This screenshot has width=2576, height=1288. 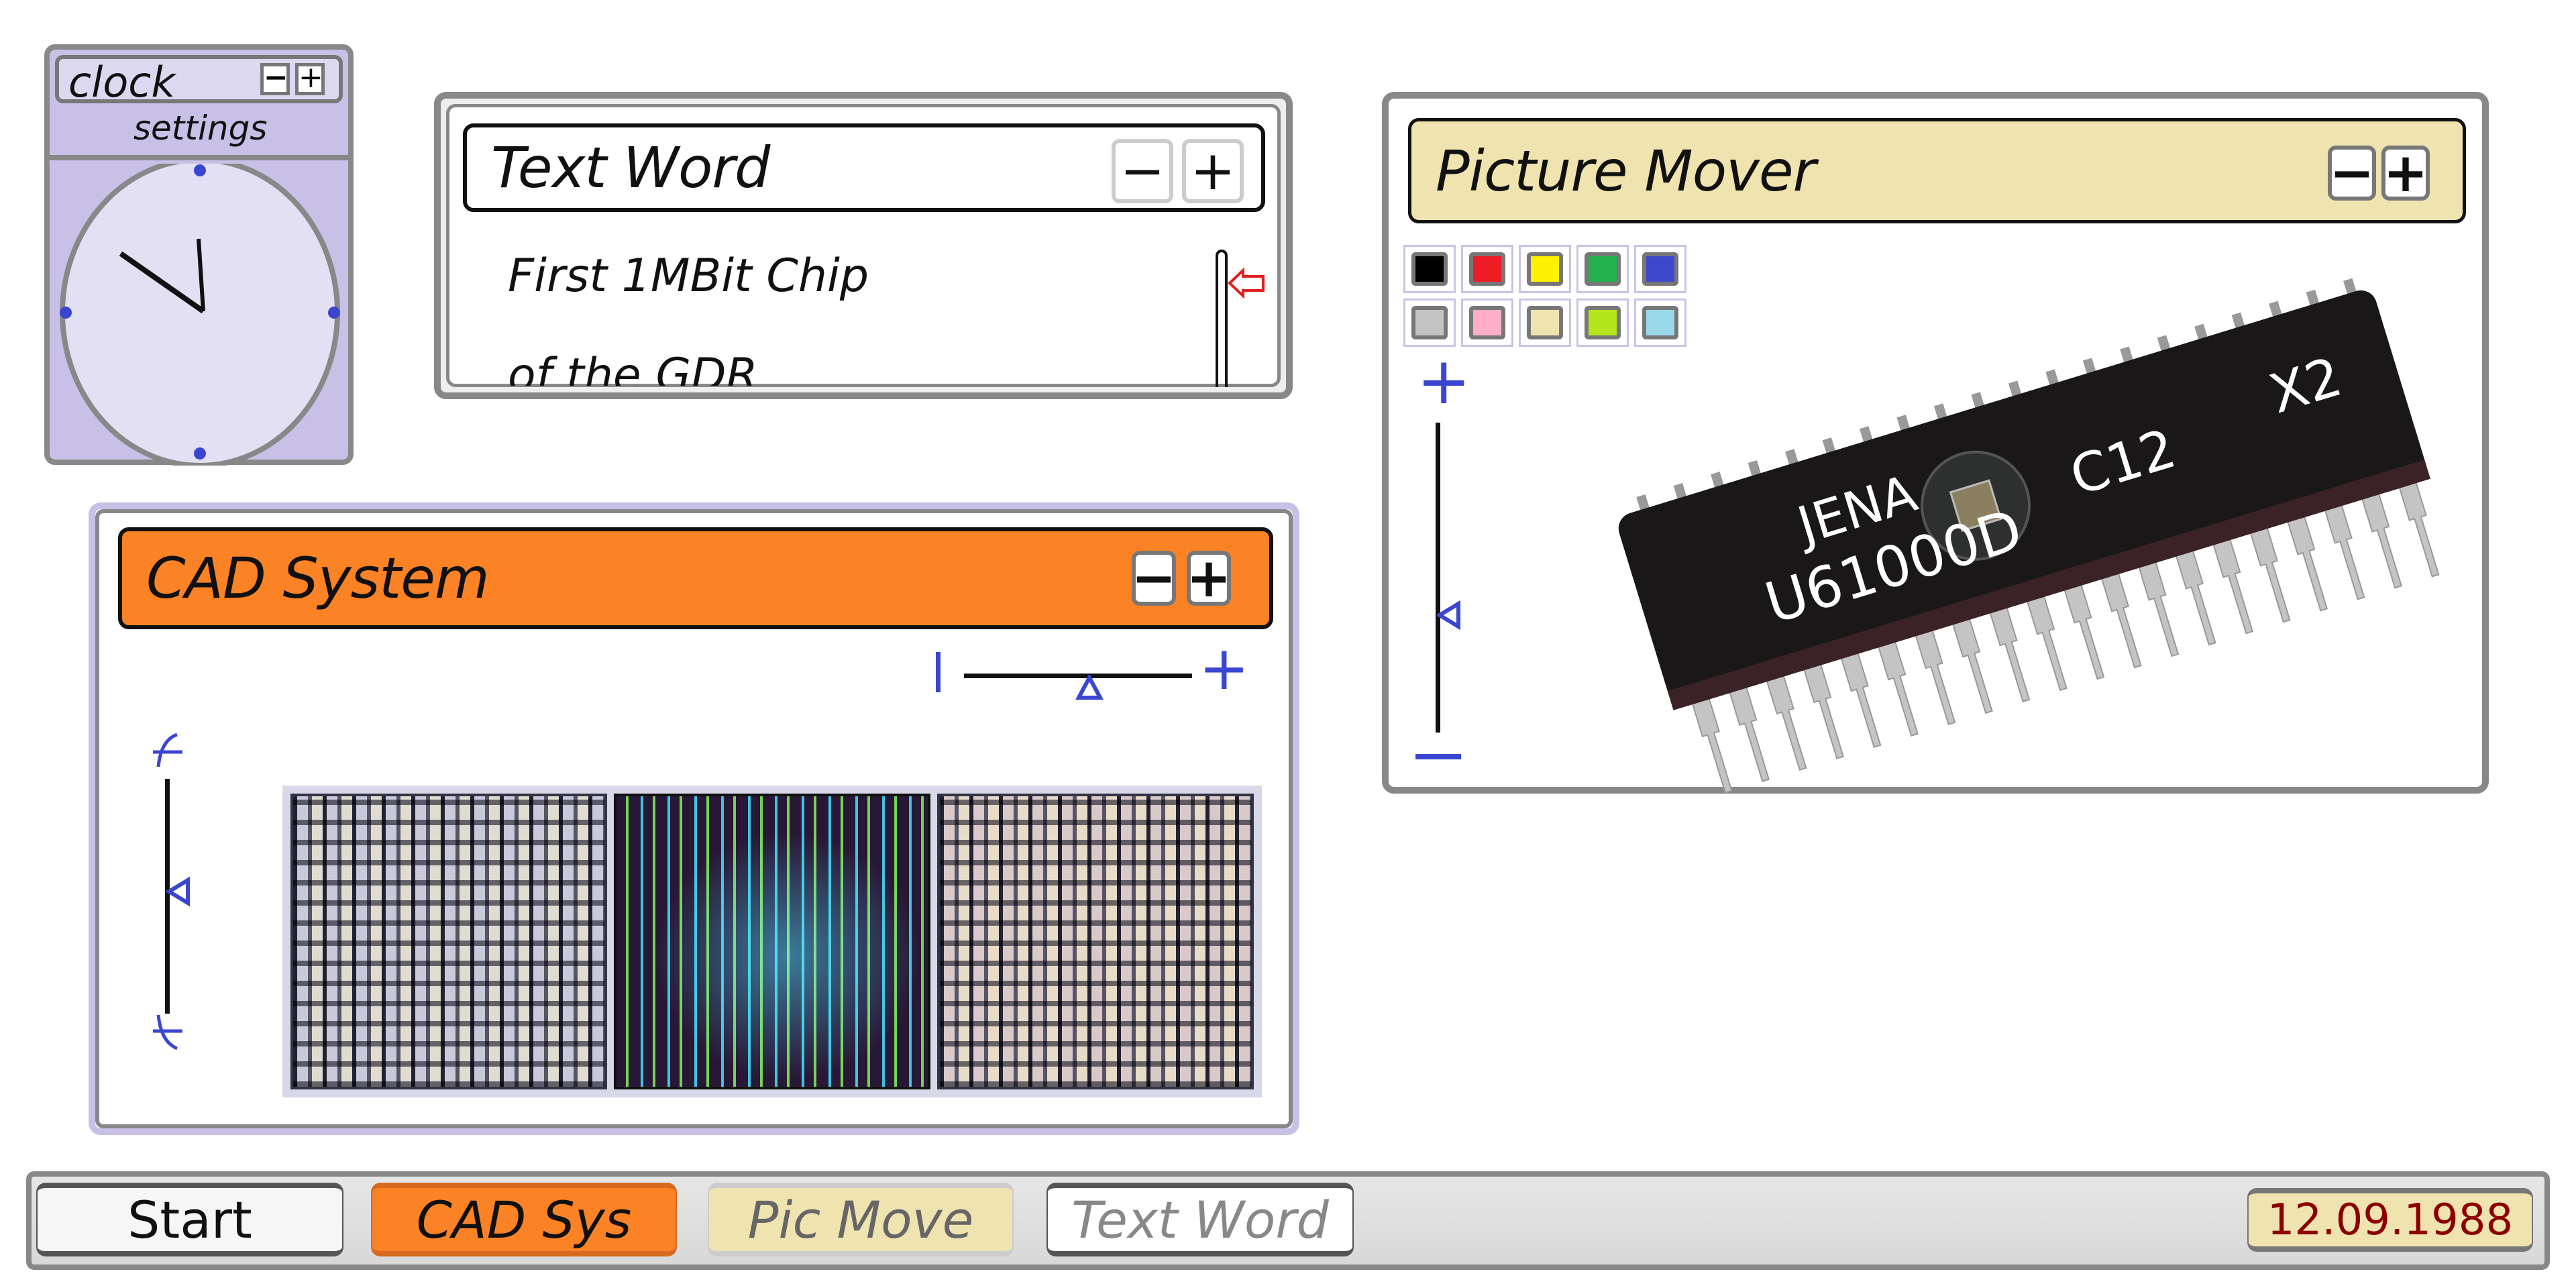 What do you see at coordinates (168, 1032) in the screenshot?
I see `v-slider-bottom-icon` at bounding box center [168, 1032].